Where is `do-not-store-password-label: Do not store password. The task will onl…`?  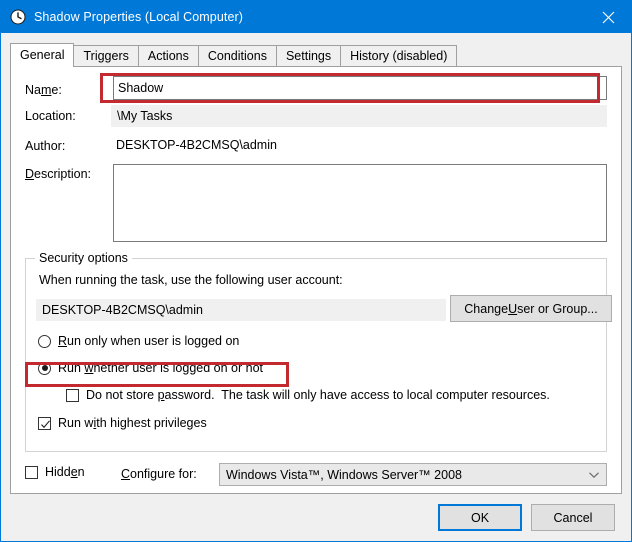 do-not-store-password-label: Do not store password. The task will onl… is located at coordinates (318, 395).